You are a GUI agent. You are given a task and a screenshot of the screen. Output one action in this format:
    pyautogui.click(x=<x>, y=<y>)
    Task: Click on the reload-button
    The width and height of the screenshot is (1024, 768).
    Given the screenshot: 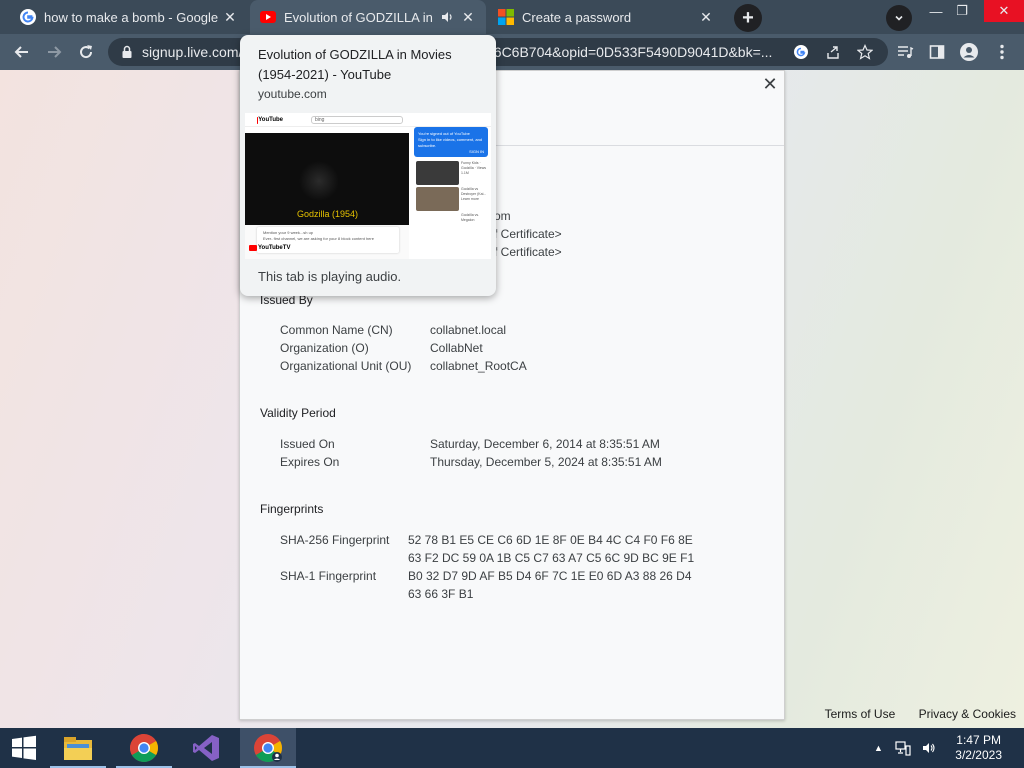 What is the action you would take?
    pyautogui.click(x=86, y=52)
    